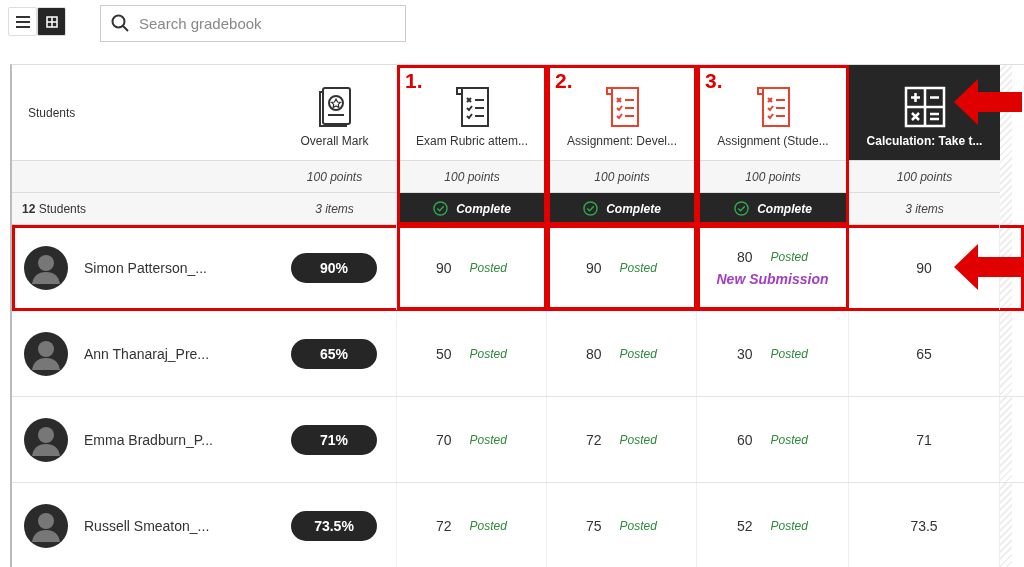 This screenshot has height=567, width=1024. Describe the element at coordinates (334, 267) in the screenshot. I see `overall-grade: 90%` at that location.